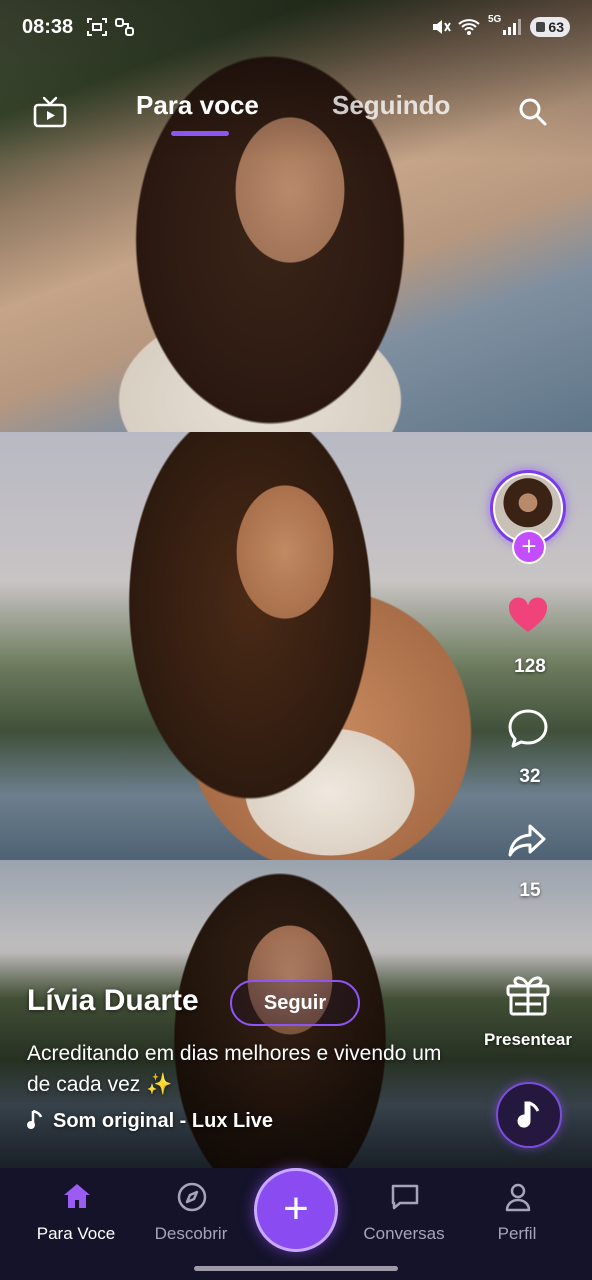  Describe the element at coordinates (48, 27) in the screenshot. I see `status-time: 08:38` at that location.